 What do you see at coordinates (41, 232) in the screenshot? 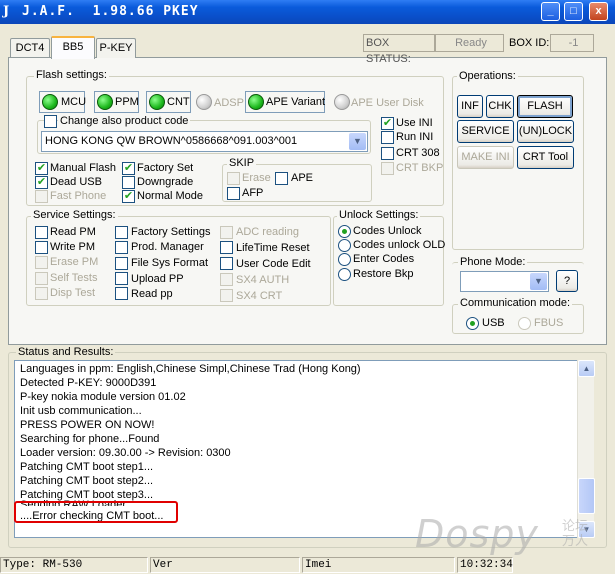
I see `read-pm-checkbox` at bounding box center [41, 232].